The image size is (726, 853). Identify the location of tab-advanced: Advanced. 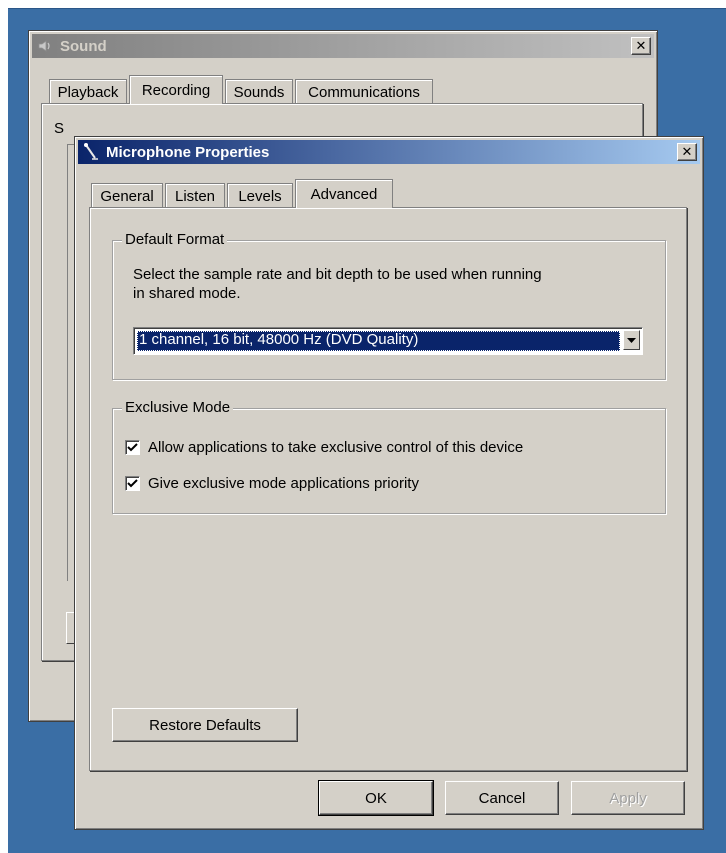
(344, 193).